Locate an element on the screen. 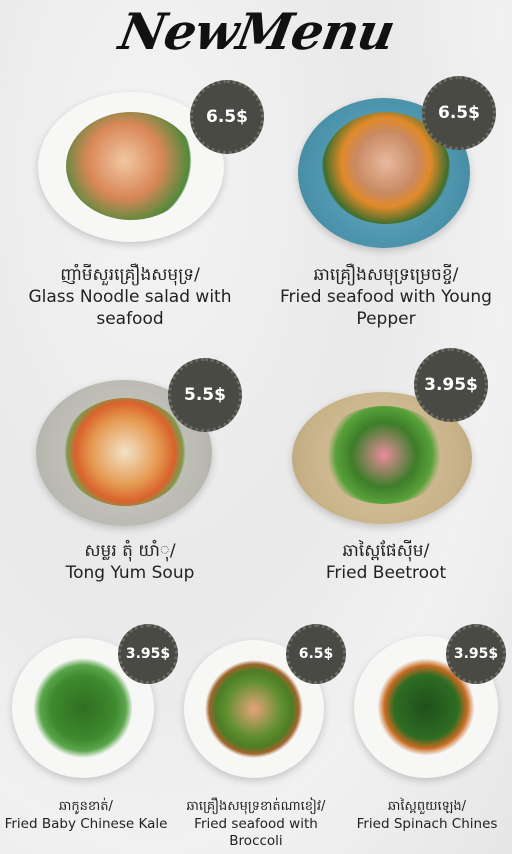 The height and width of the screenshot is (854, 512). dish-caption: ឆាស្ពៃផែស៊ីម/ Fried Beetroot is located at coordinates (386, 562).